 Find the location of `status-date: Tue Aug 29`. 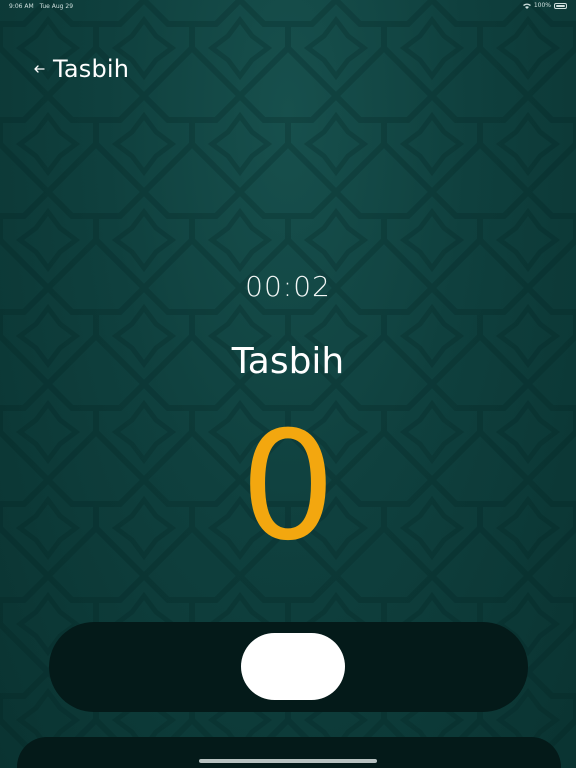

status-date: Tue Aug 29 is located at coordinates (56, 6).